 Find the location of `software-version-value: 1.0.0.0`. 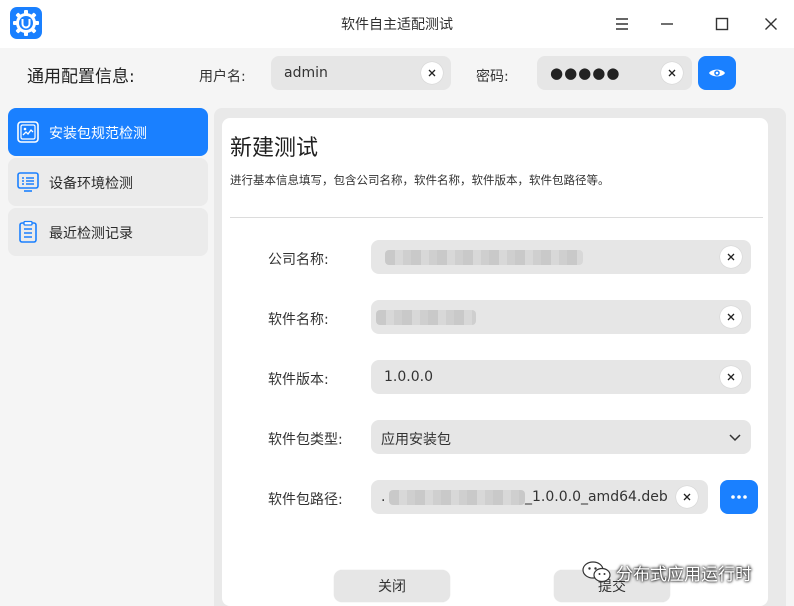

software-version-value: 1.0.0.0 is located at coordinates (408, 377).